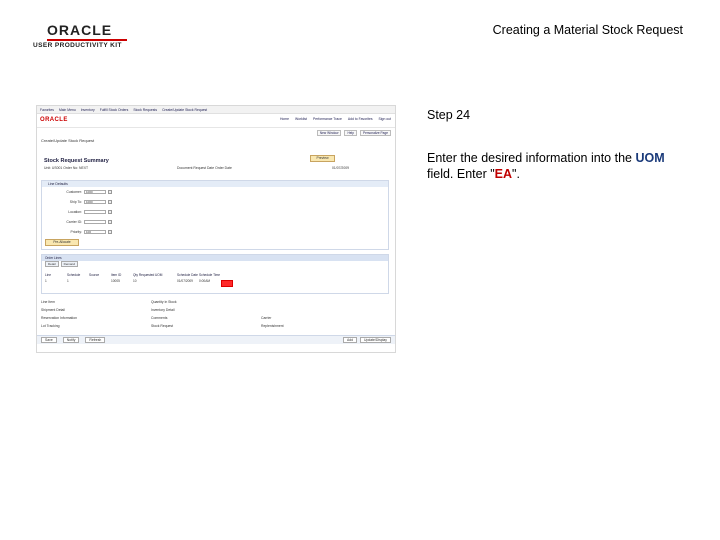 This screenshot has width=720, height=540. I want to click on related-link: Inventory Detail, so click(206, 310).